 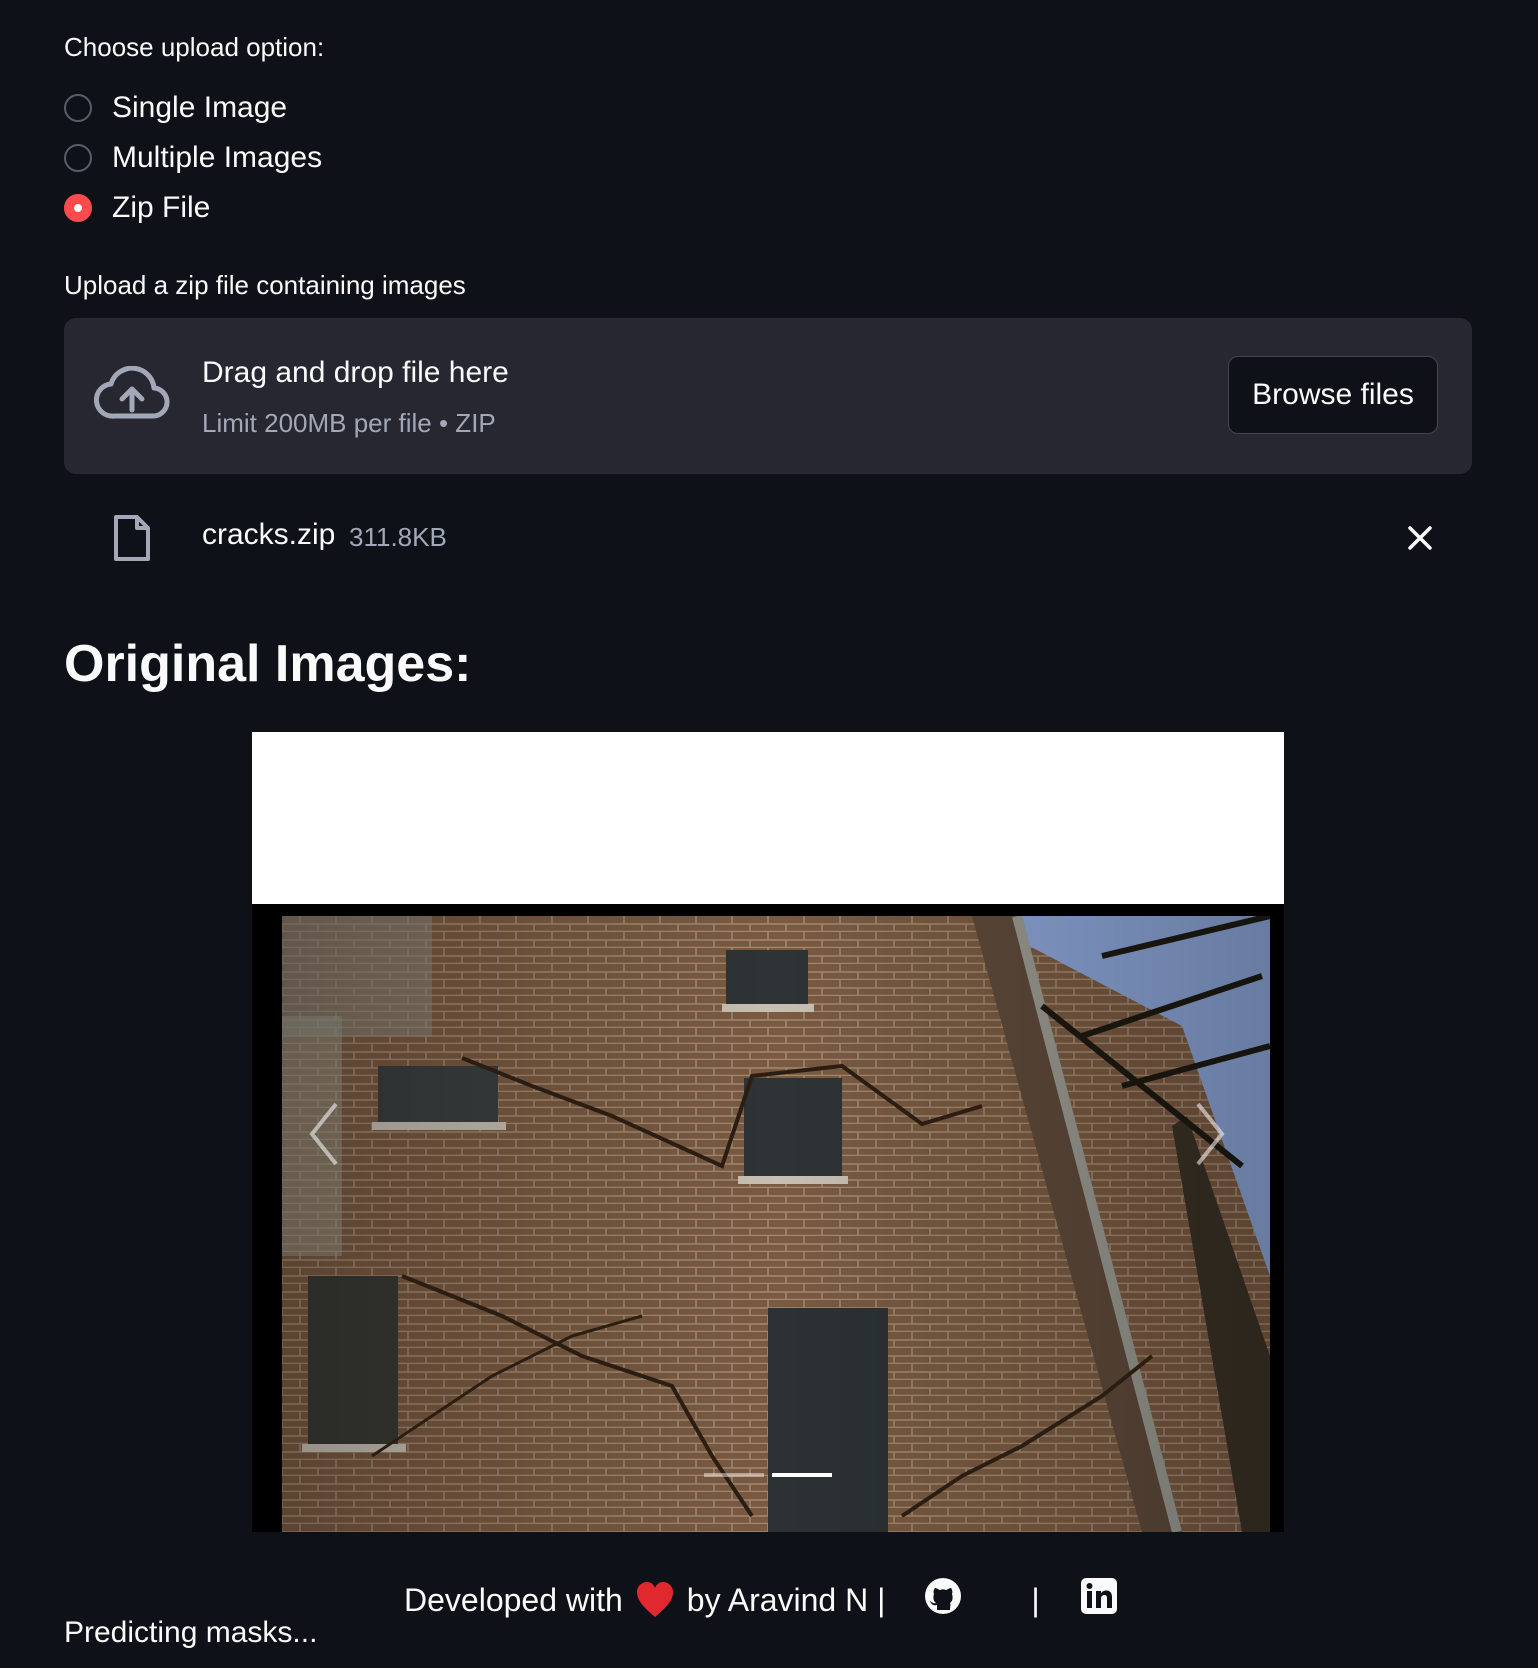 What do you see at coordinates (132, 396) in the screenshot?
I see `cloud-upload-icon` at bounding box center [132, 396].